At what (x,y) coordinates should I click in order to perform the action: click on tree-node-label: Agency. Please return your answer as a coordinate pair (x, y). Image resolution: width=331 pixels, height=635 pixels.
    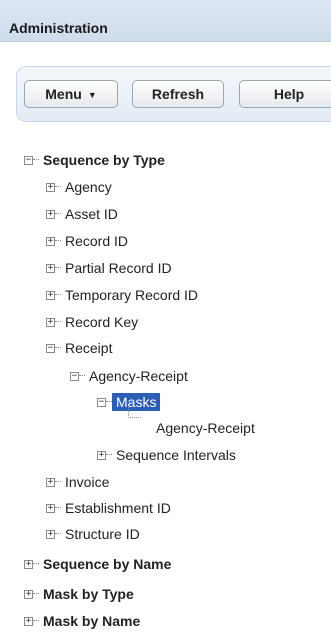
    Looking at the image, I should click on (88, 187).